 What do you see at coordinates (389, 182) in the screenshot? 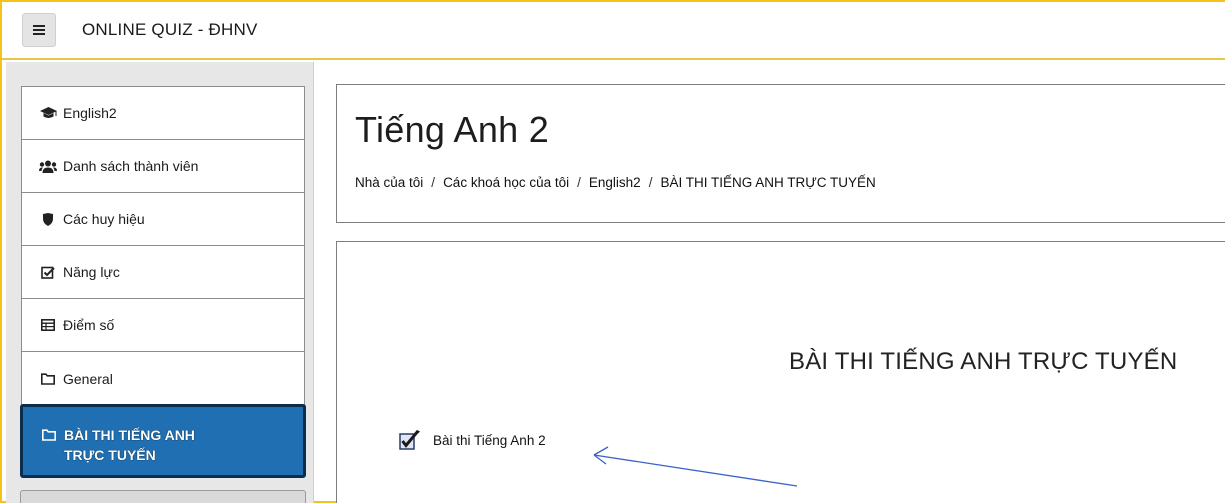
I see `breadcrumb-home: Nhà của tôi` at bounding box center [389, 182].